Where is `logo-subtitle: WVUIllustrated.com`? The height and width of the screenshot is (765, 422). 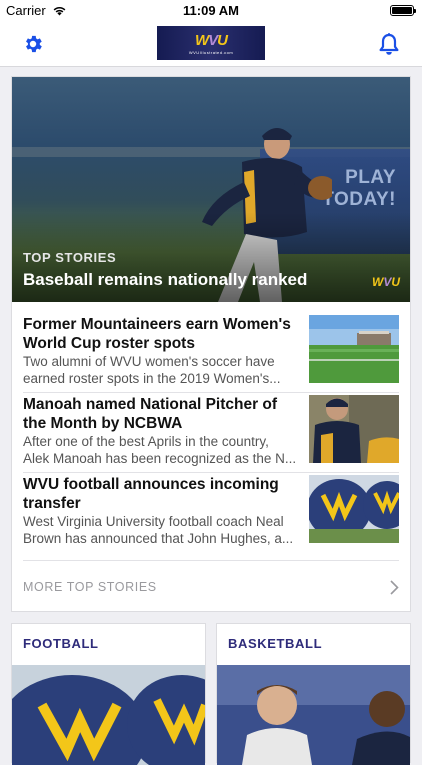
logo-subtitle: WVUIllustrated.com is located at coordinates (211, 52).